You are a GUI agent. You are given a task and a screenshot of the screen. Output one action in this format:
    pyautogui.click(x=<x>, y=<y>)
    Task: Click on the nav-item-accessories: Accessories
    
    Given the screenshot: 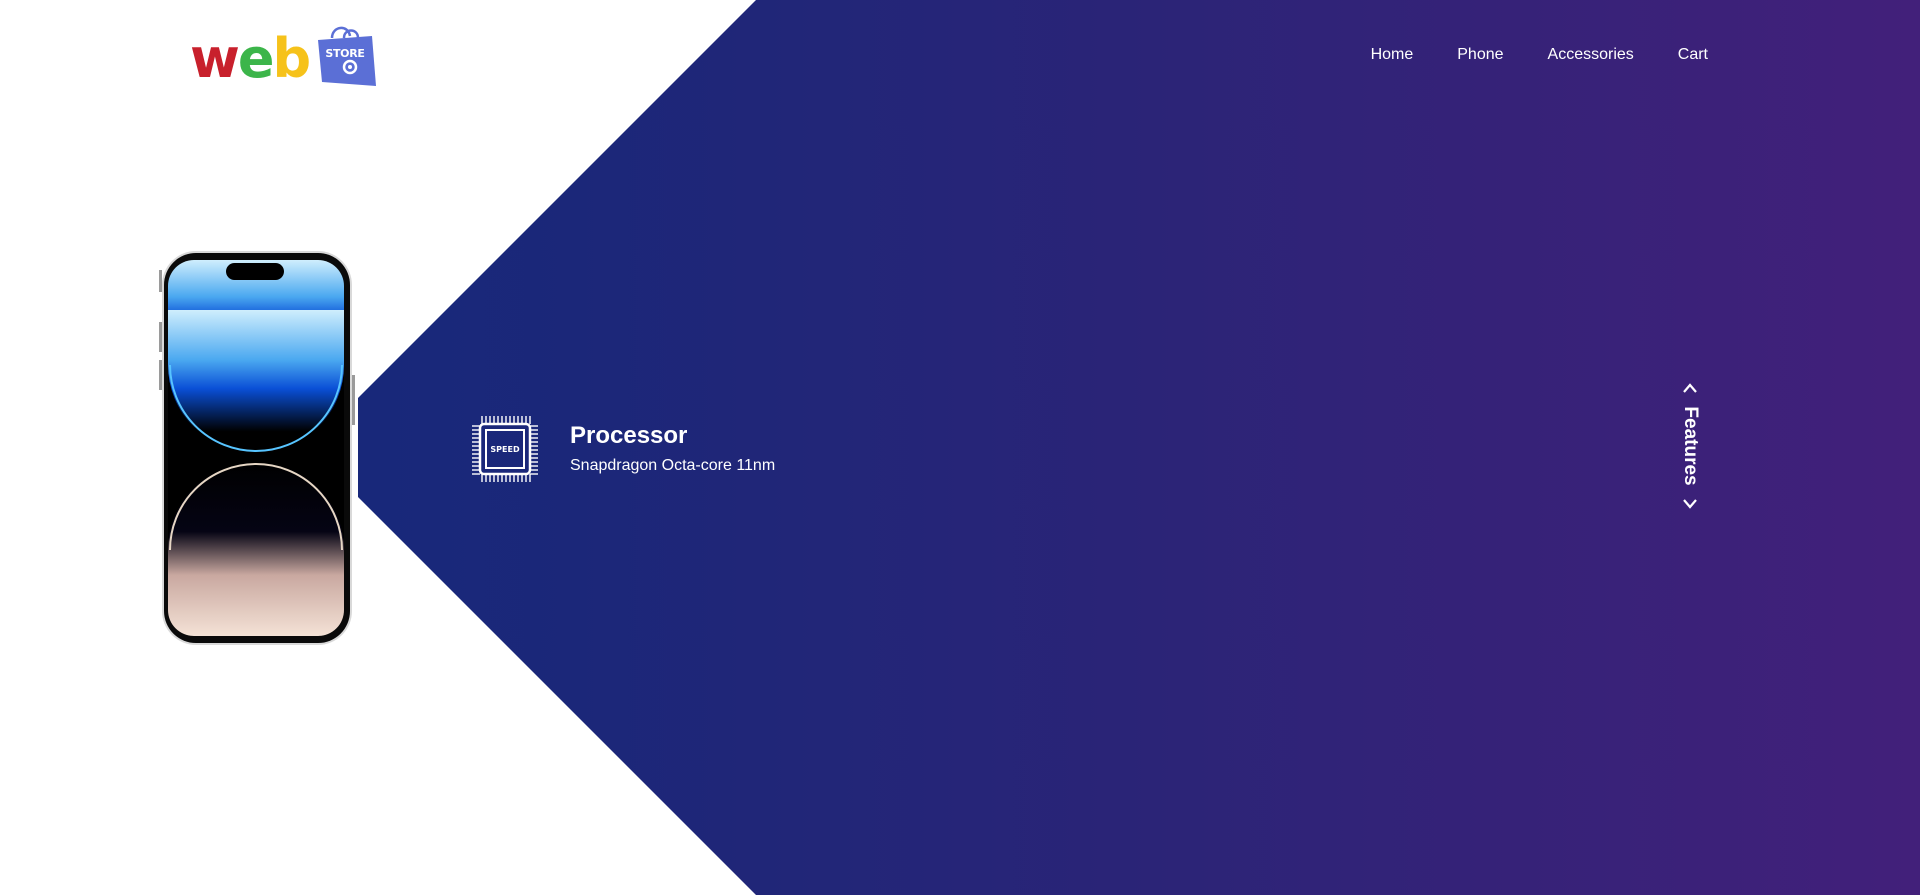 What is the action you would take?
    pyautogui.click(x=1591, y=55)
    